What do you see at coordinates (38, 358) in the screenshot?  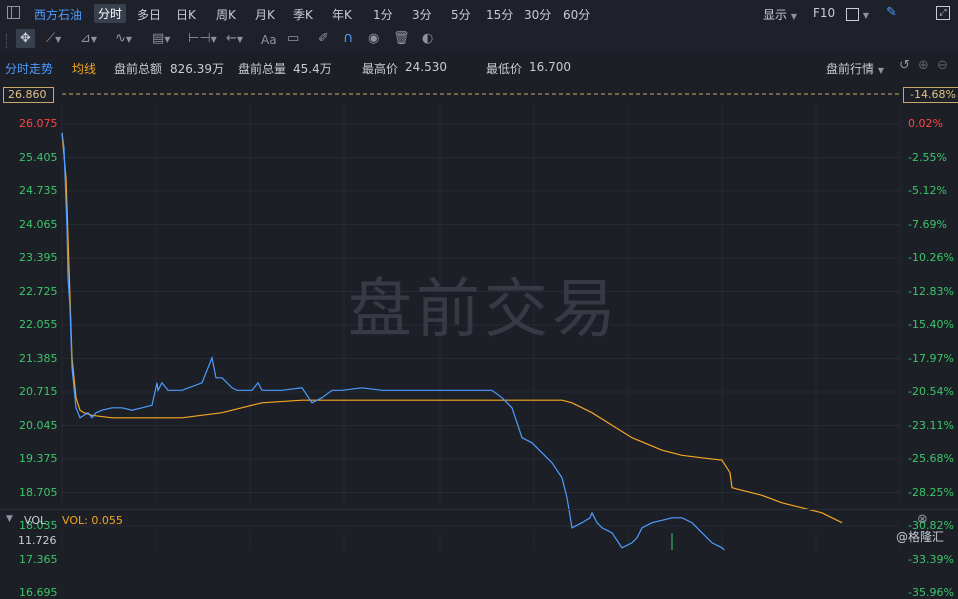 I see `price-tick-label: 21.385` at bounding box center [38, 358].